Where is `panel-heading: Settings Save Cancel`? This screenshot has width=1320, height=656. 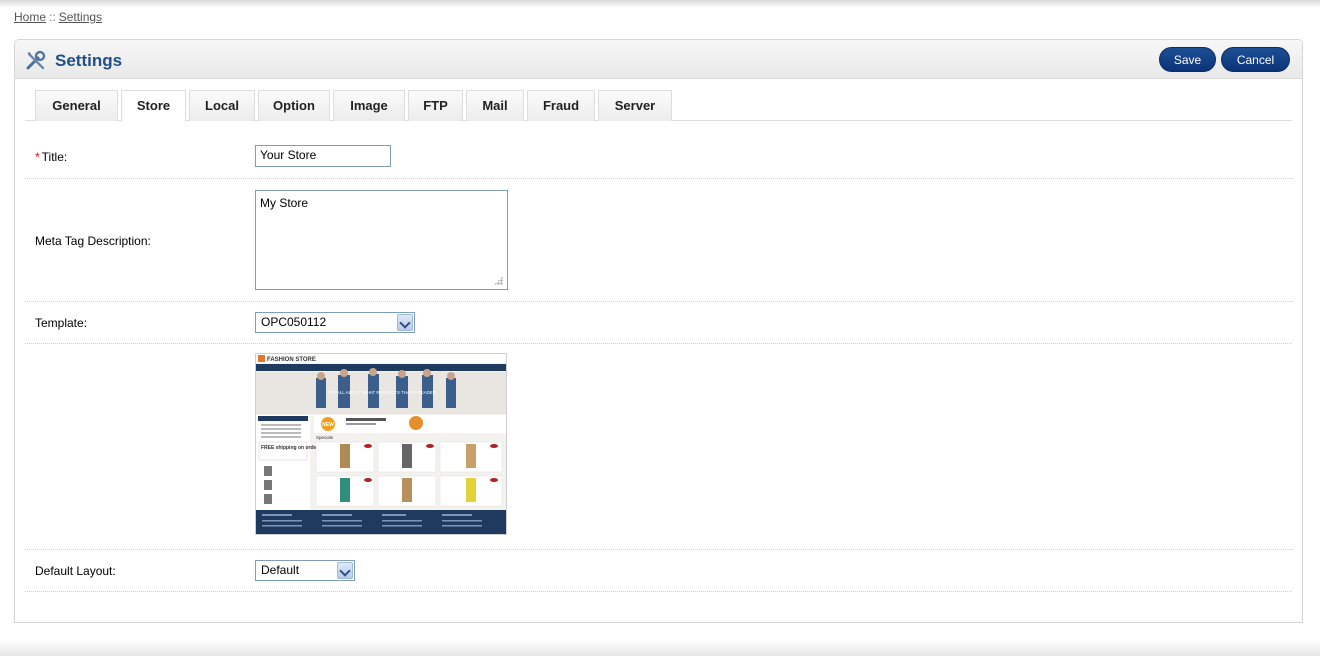
panel-heading: Settings Save Cancel is located at coordinates (658, 59).